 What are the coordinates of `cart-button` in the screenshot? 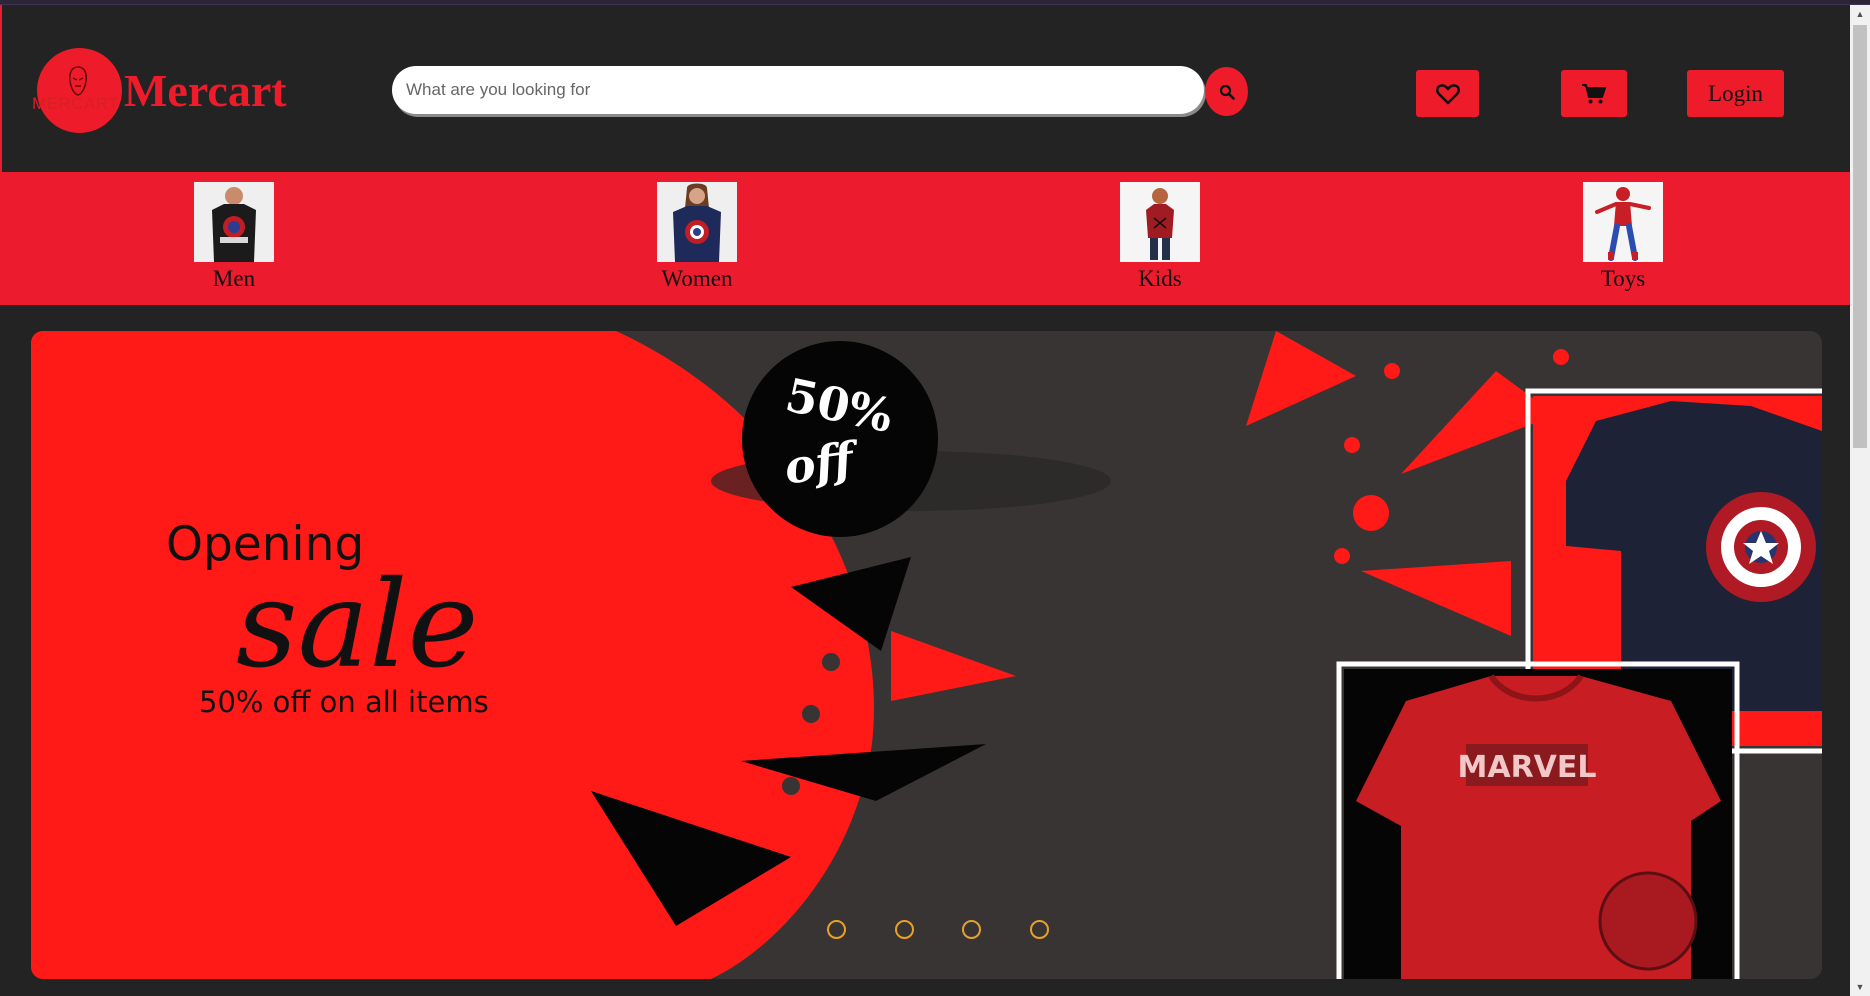 It's located at (1594, 93).